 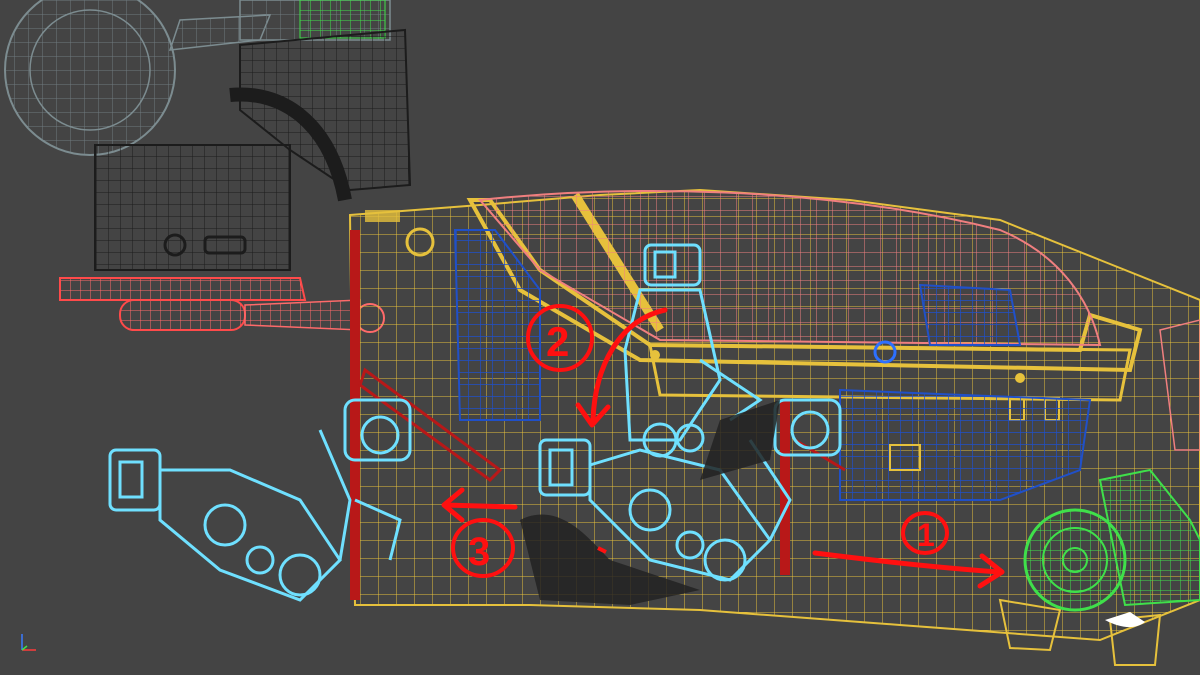 I want to click on annotation-label-1: 1, so click(x=926, y=535).